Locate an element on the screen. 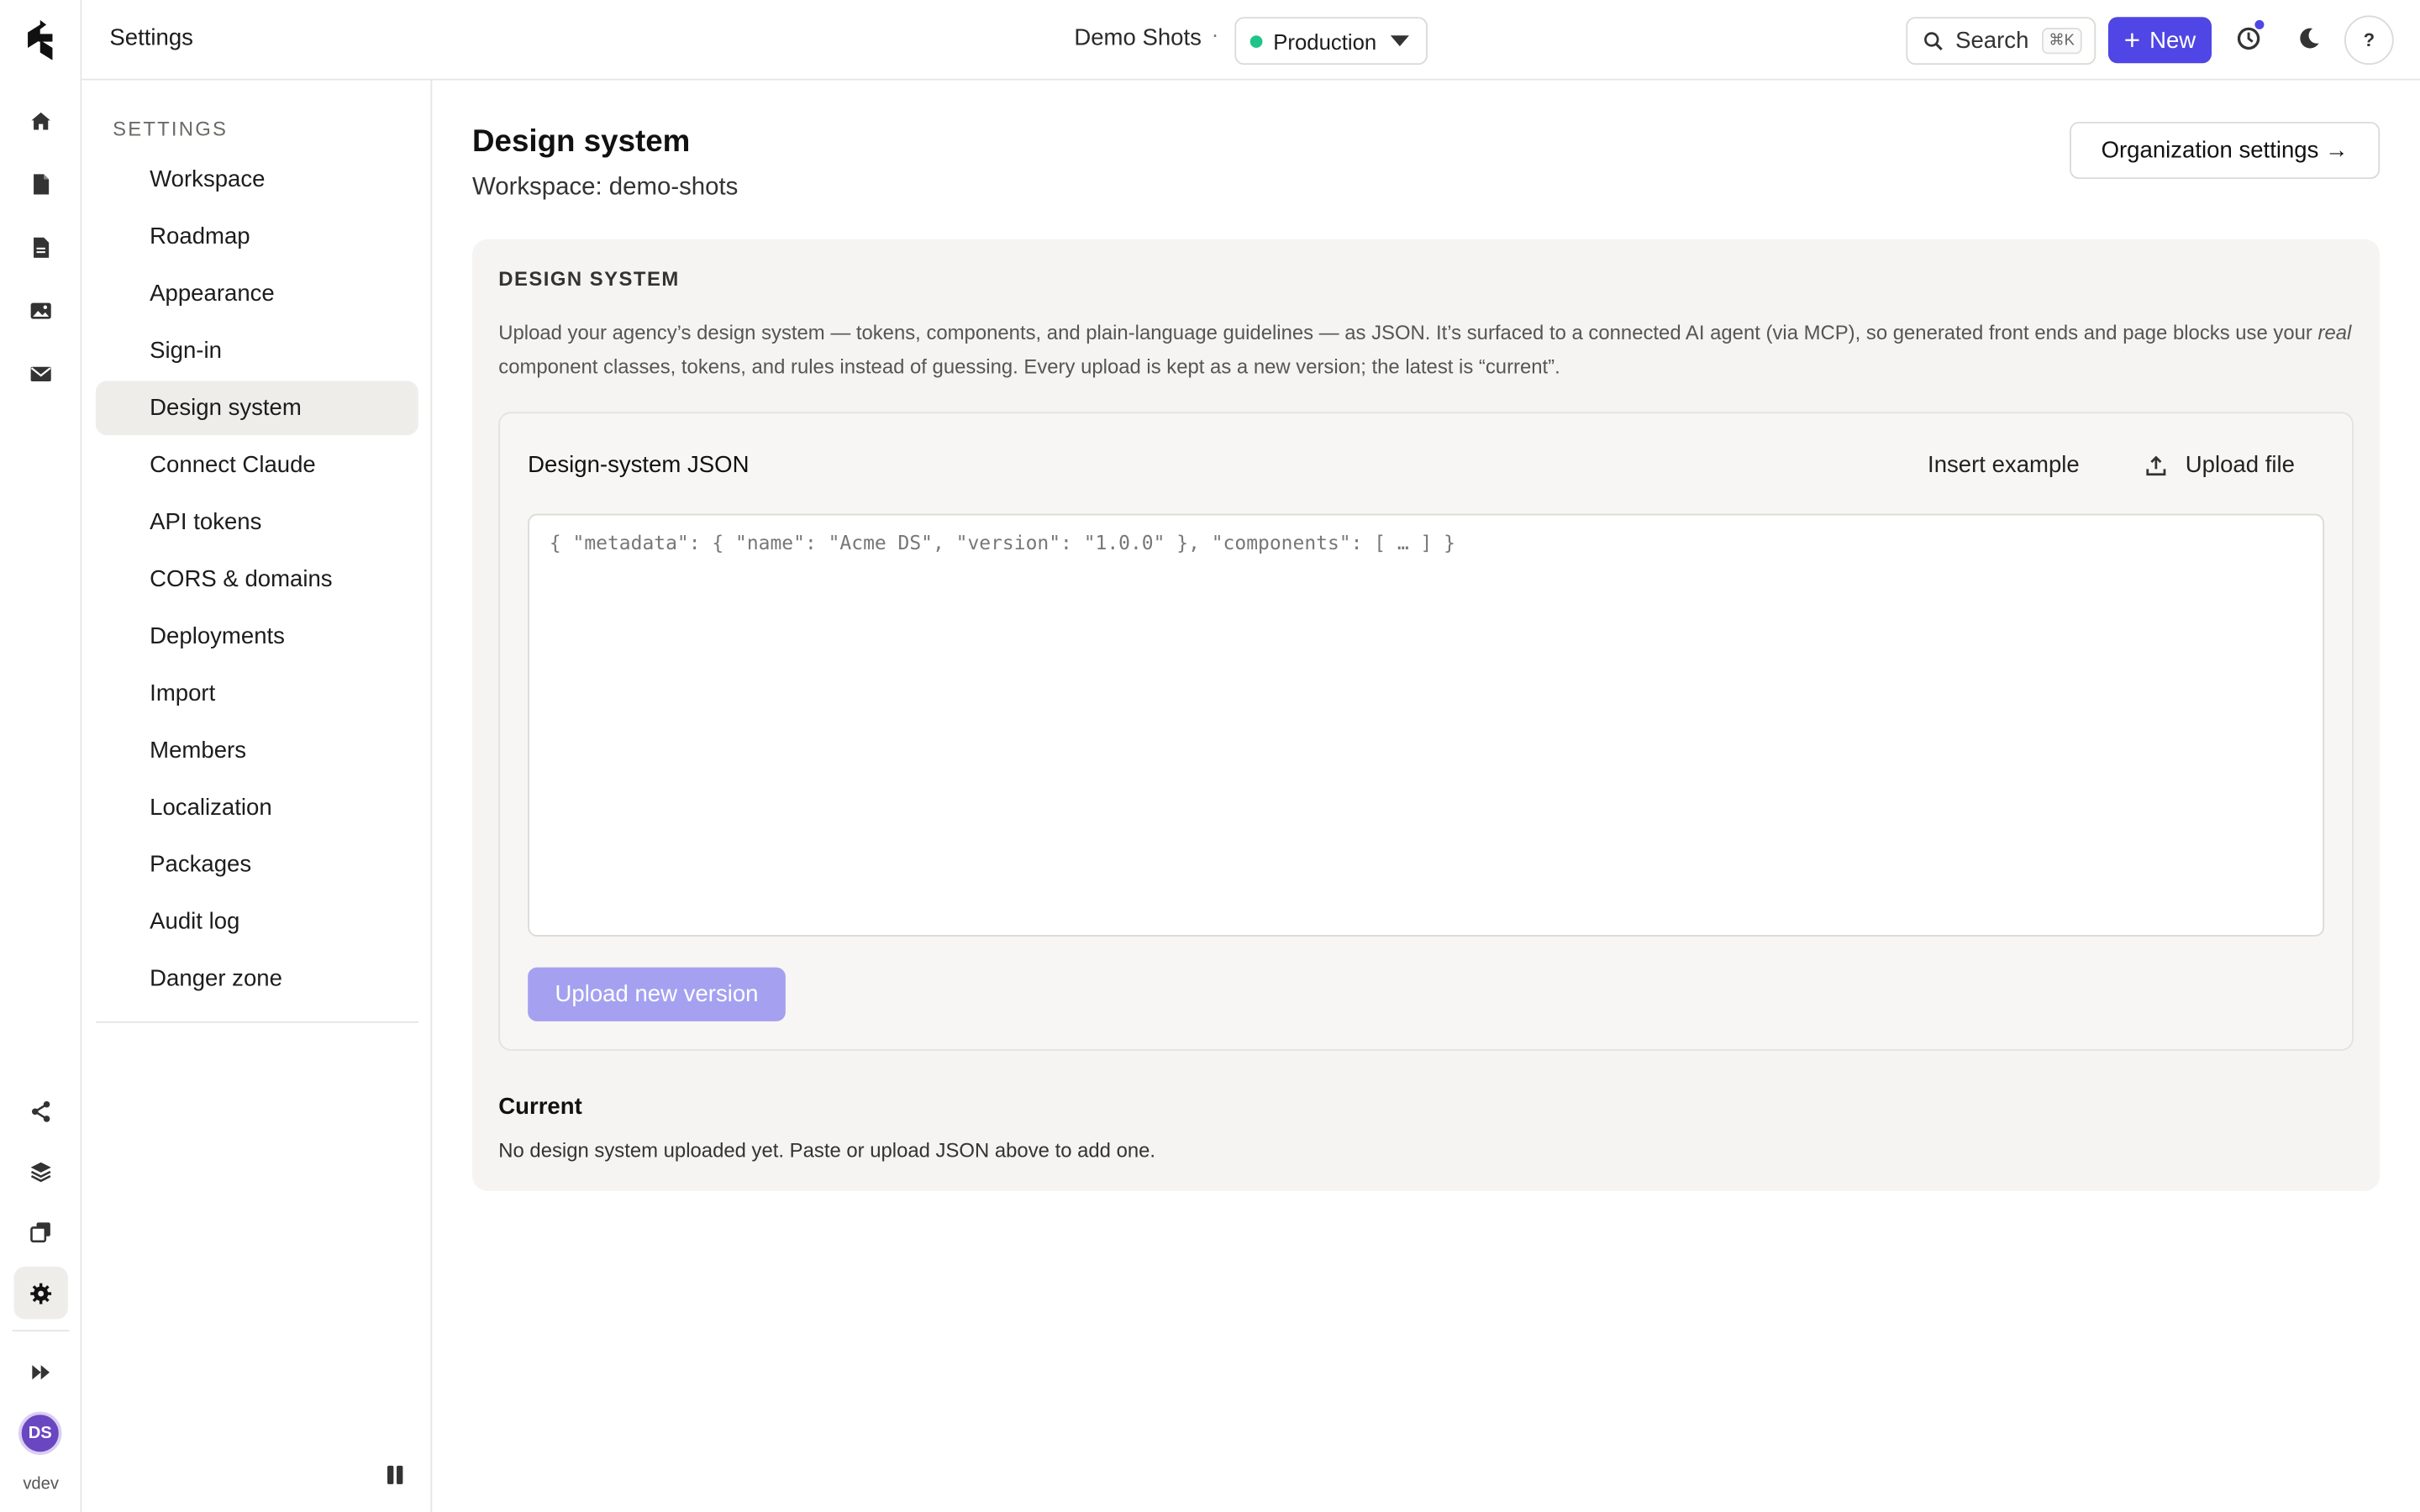 The height and width of the screenshot is (1512, 2420). notifications-icon is located at coordinates (2249, 36).